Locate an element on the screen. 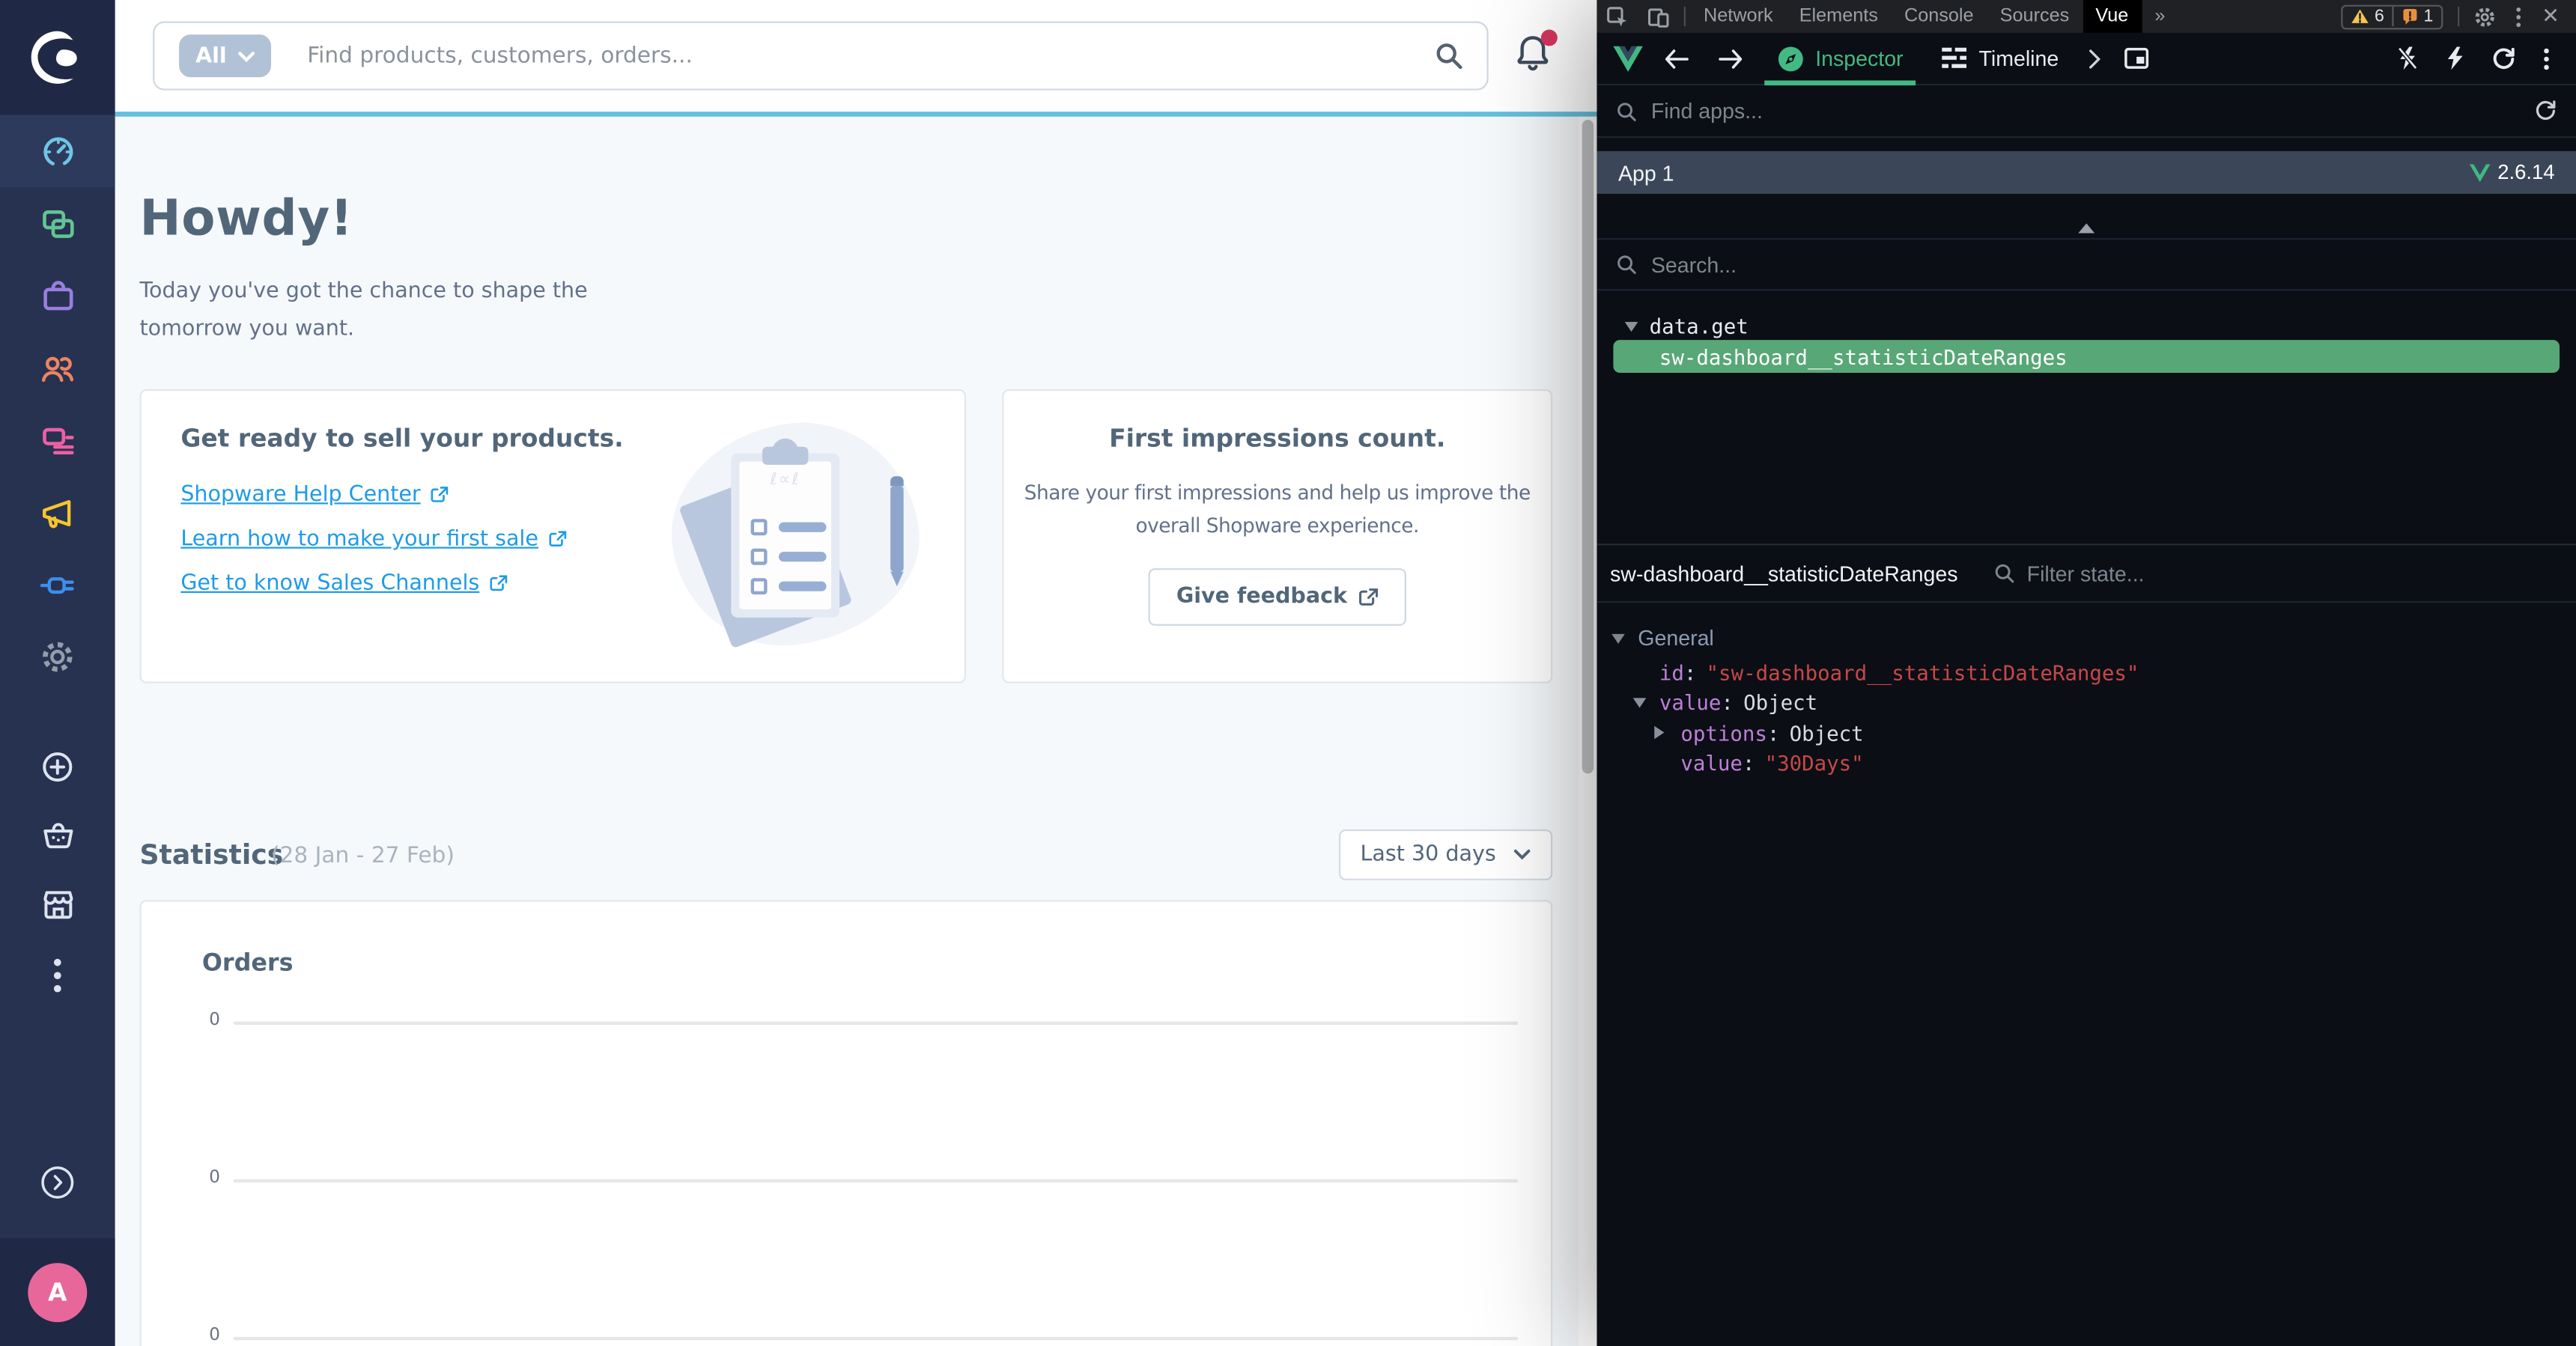 This screenshot has width=2576, height=1346. page-scrollbar is located at coordinates (1588, 731).